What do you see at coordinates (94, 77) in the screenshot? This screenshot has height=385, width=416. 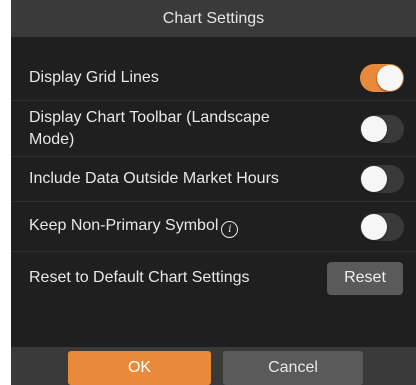 I see `setting-label: Display Grid Lines` at bounding box center [94, 77].